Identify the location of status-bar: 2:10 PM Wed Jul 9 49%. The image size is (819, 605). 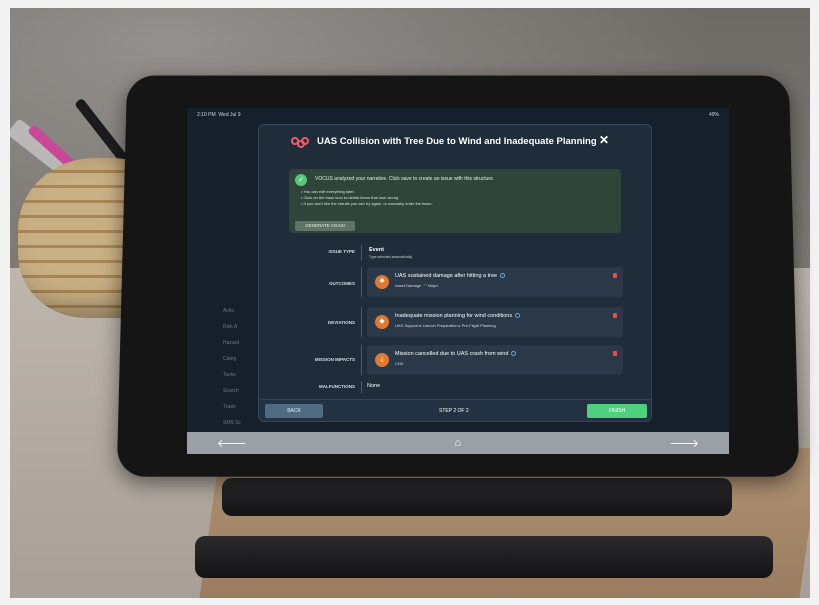
(458, 115).